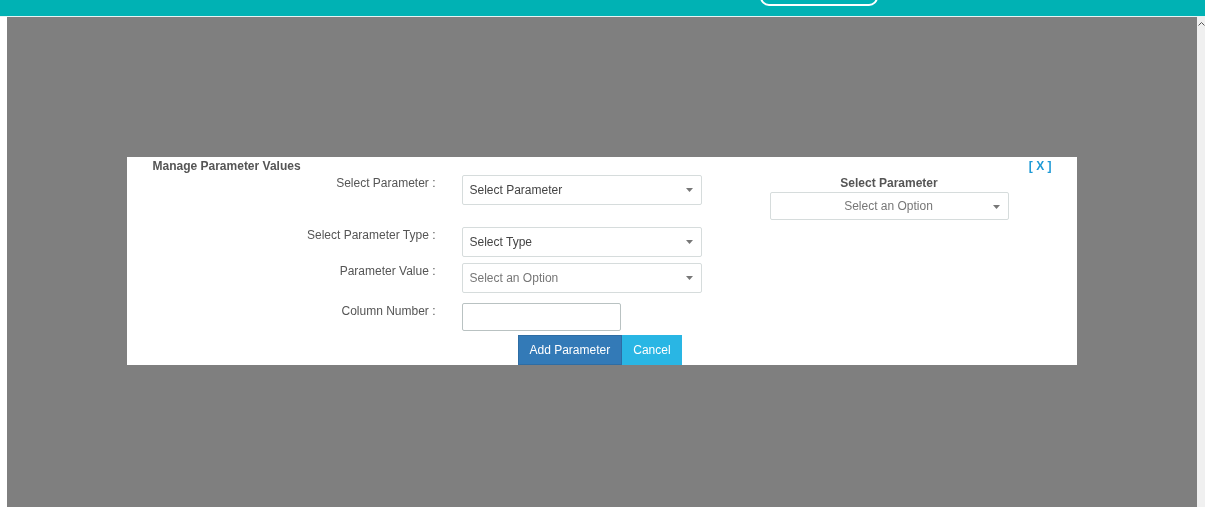 The height and width of the screenshot is (507, 1205). Describe the element at coordinates (652, 350) in the screenshot. I see `cancel-button: Cancel` at that location.